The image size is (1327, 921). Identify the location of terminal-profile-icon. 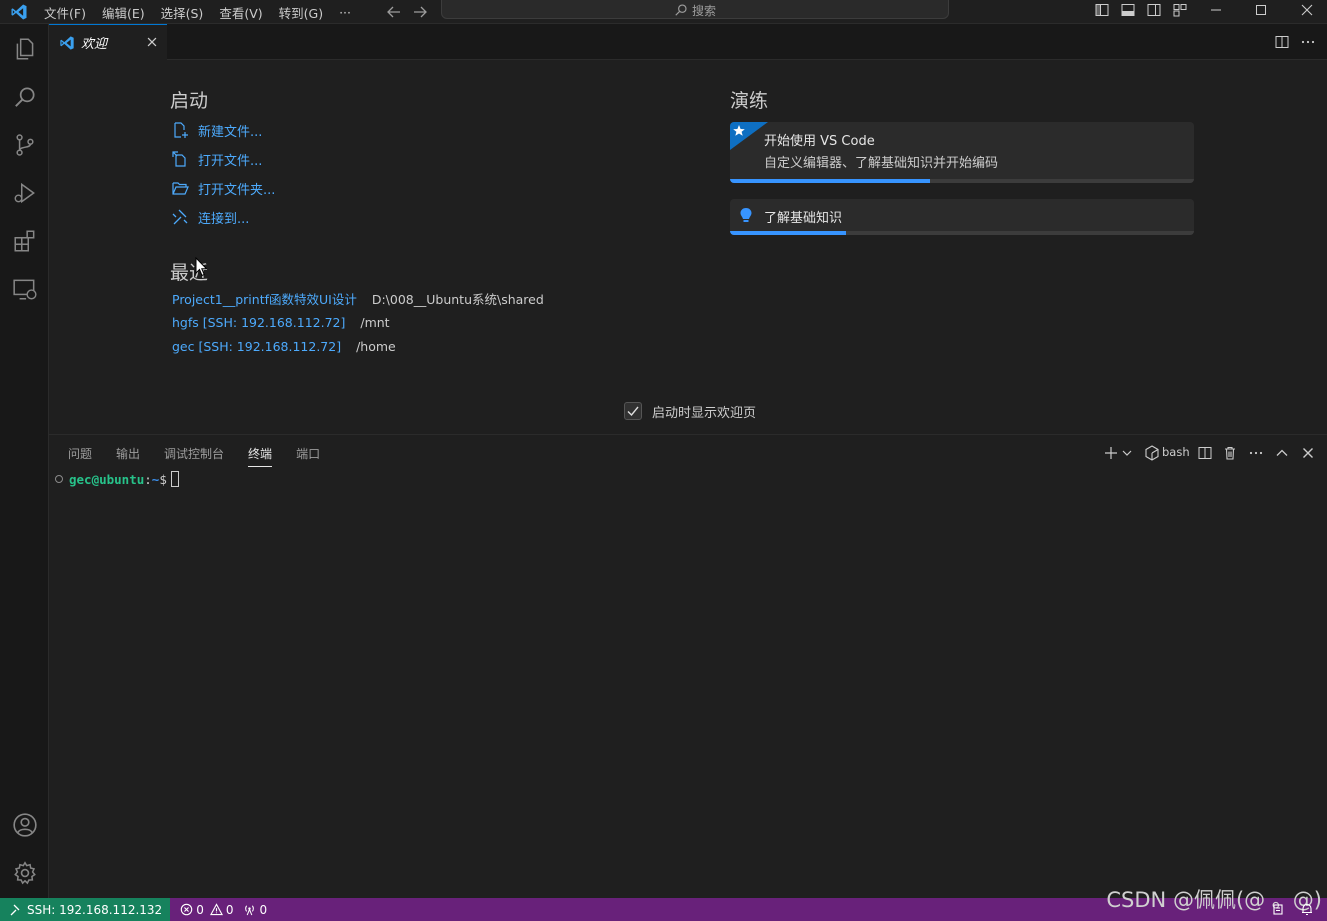
(1152, 453).